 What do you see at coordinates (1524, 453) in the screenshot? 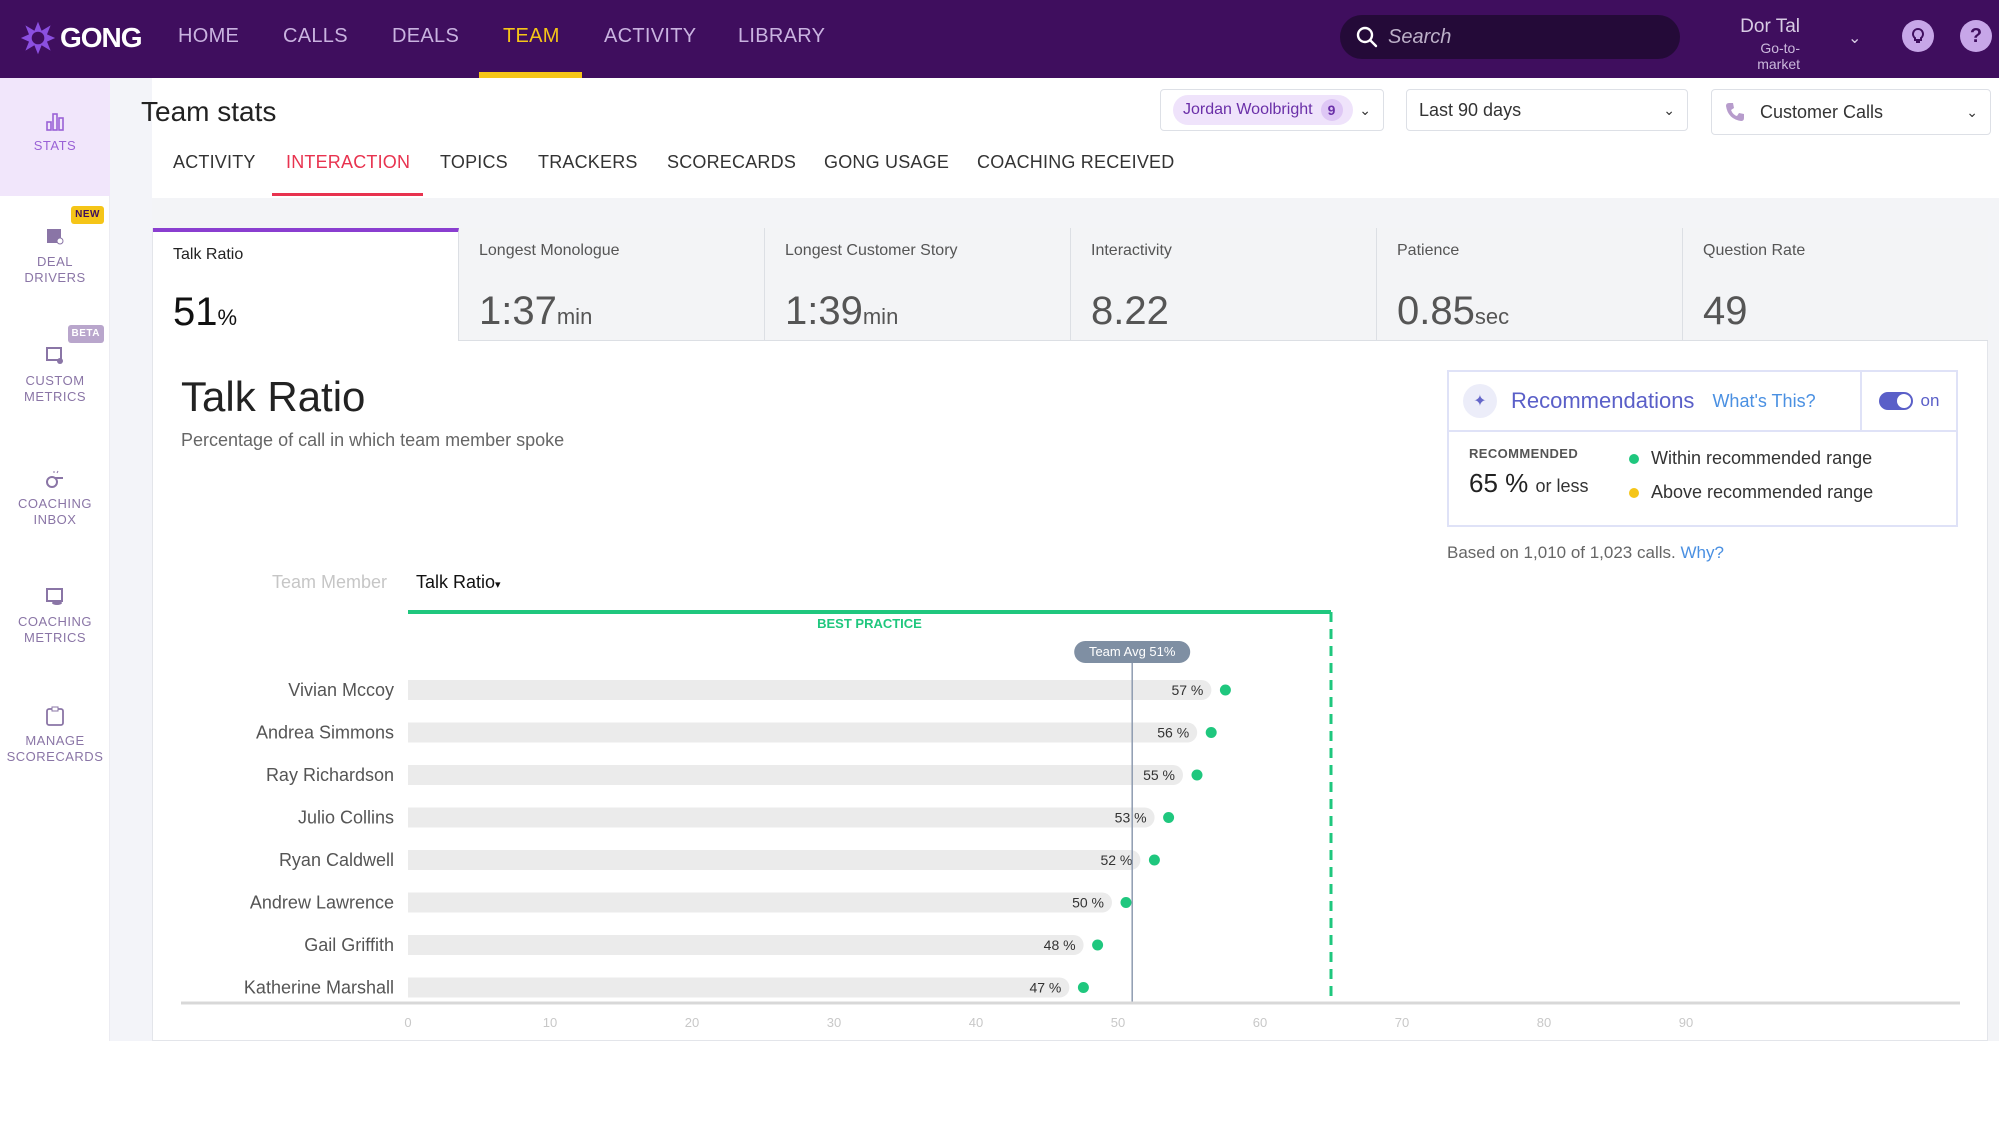
I see `recommended-label: RECOMMENDED` at bounding box center [1524, 453].